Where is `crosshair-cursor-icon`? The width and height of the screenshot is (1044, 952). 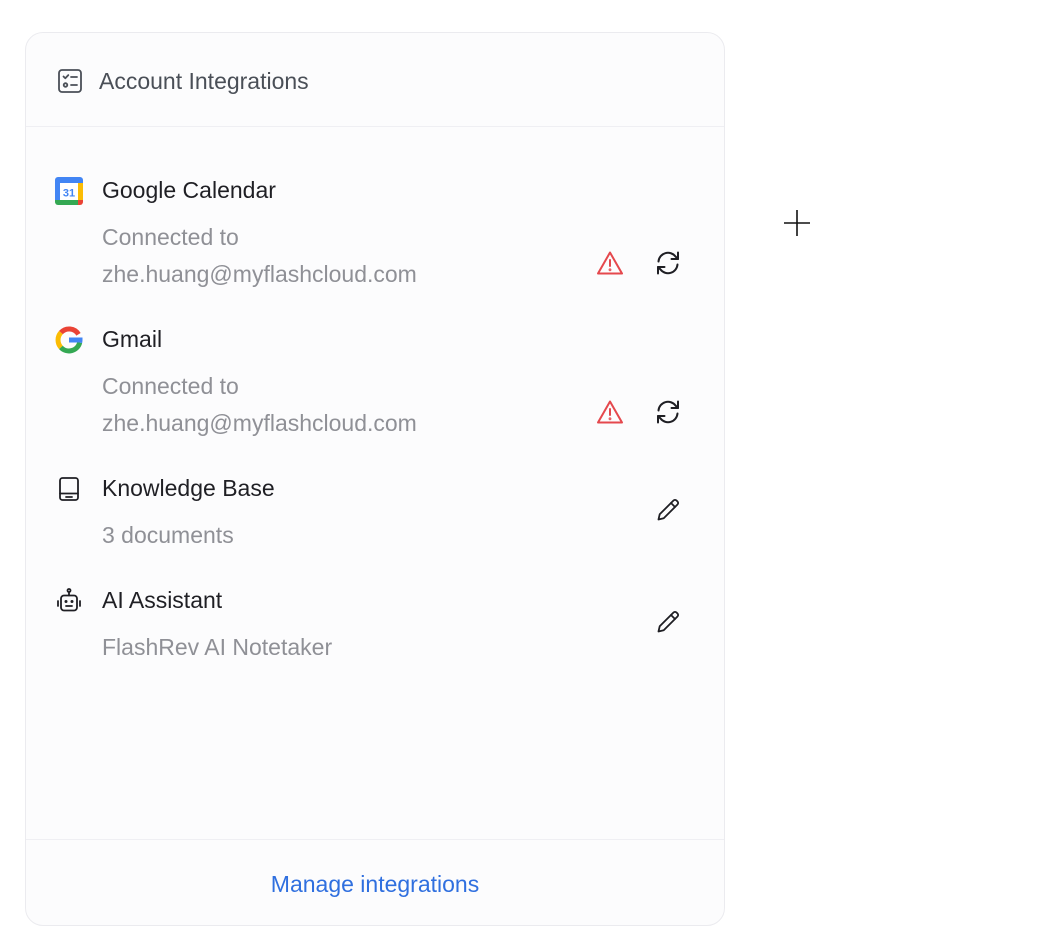 crosshair-cursor-icon is located at coordinates (797, 223).